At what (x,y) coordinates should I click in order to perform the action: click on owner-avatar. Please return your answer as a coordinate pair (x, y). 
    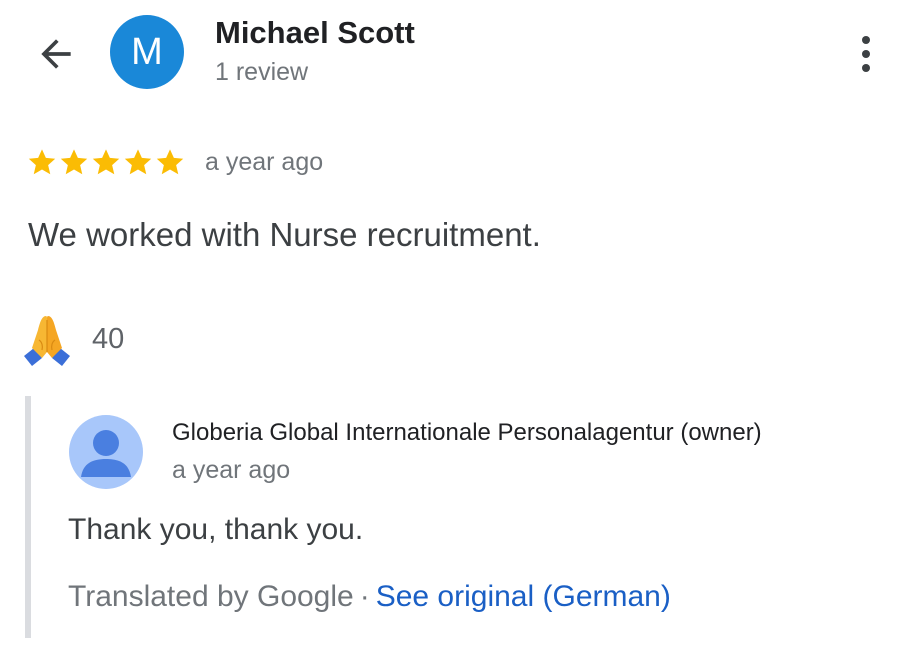
    Looking at the image, I should click on (106, 452).